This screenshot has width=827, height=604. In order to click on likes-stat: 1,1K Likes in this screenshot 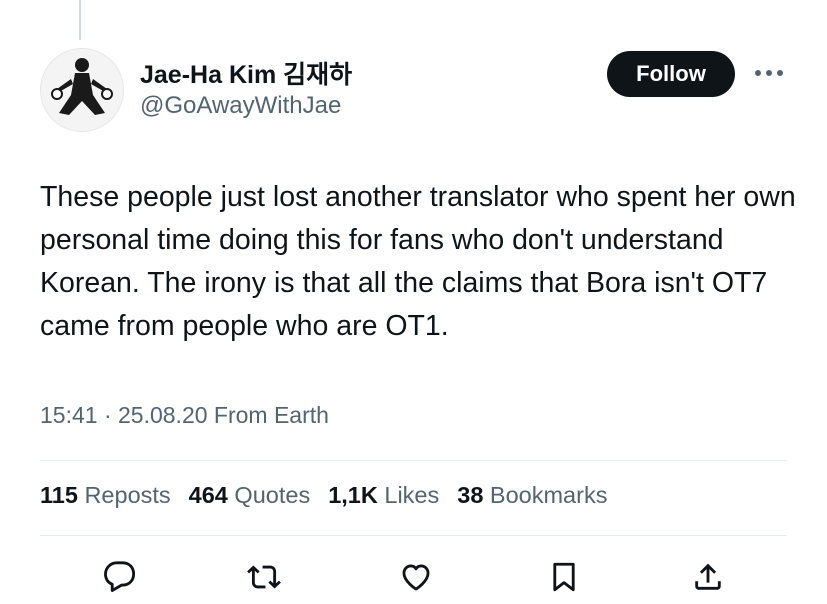, I will do `click(383, 495)`.